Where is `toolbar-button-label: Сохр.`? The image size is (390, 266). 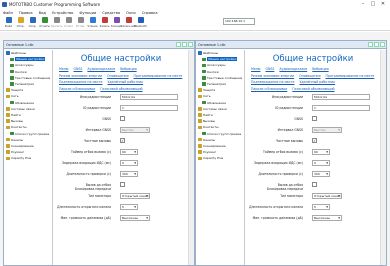 toolbar-button-label: Сохр. is located at coordinates (32, 26).